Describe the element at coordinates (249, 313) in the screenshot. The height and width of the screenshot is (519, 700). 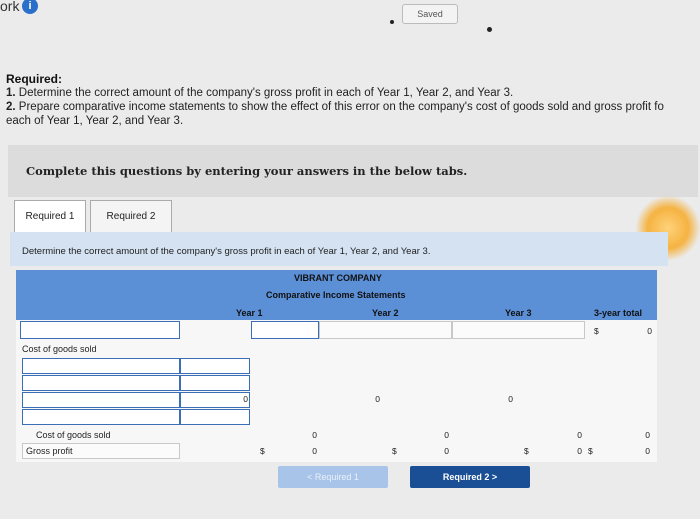
I see `col-year-1: Year 1` at that location.